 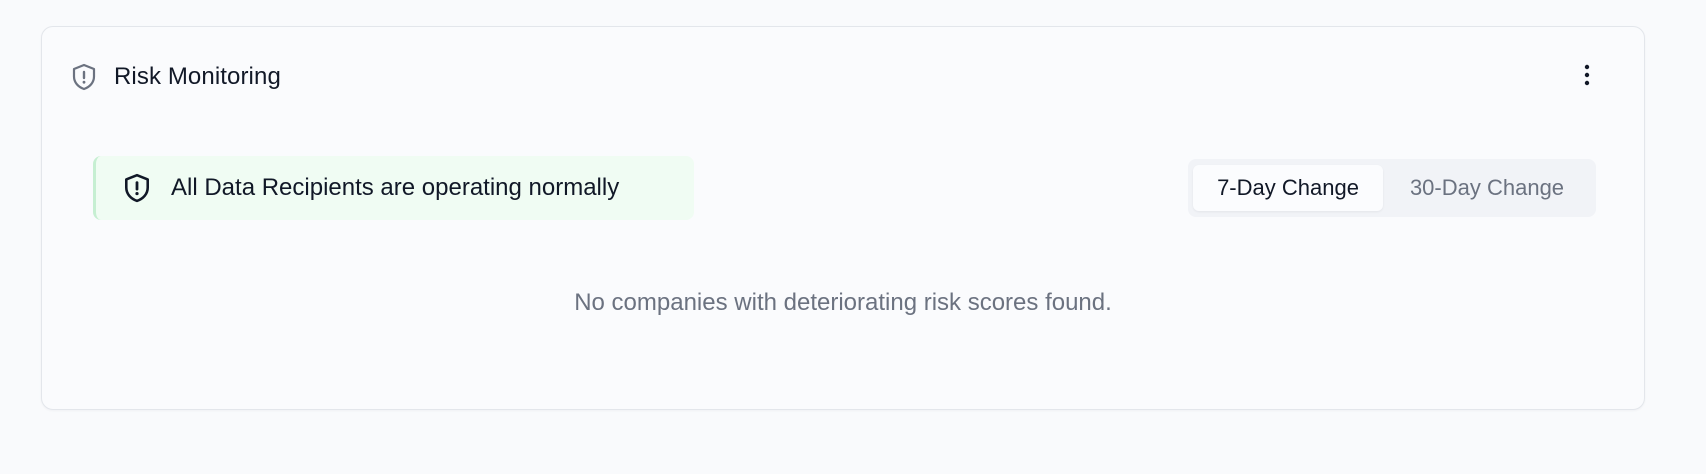 I want to click on more-options-button, so click(x=1587, y=77).